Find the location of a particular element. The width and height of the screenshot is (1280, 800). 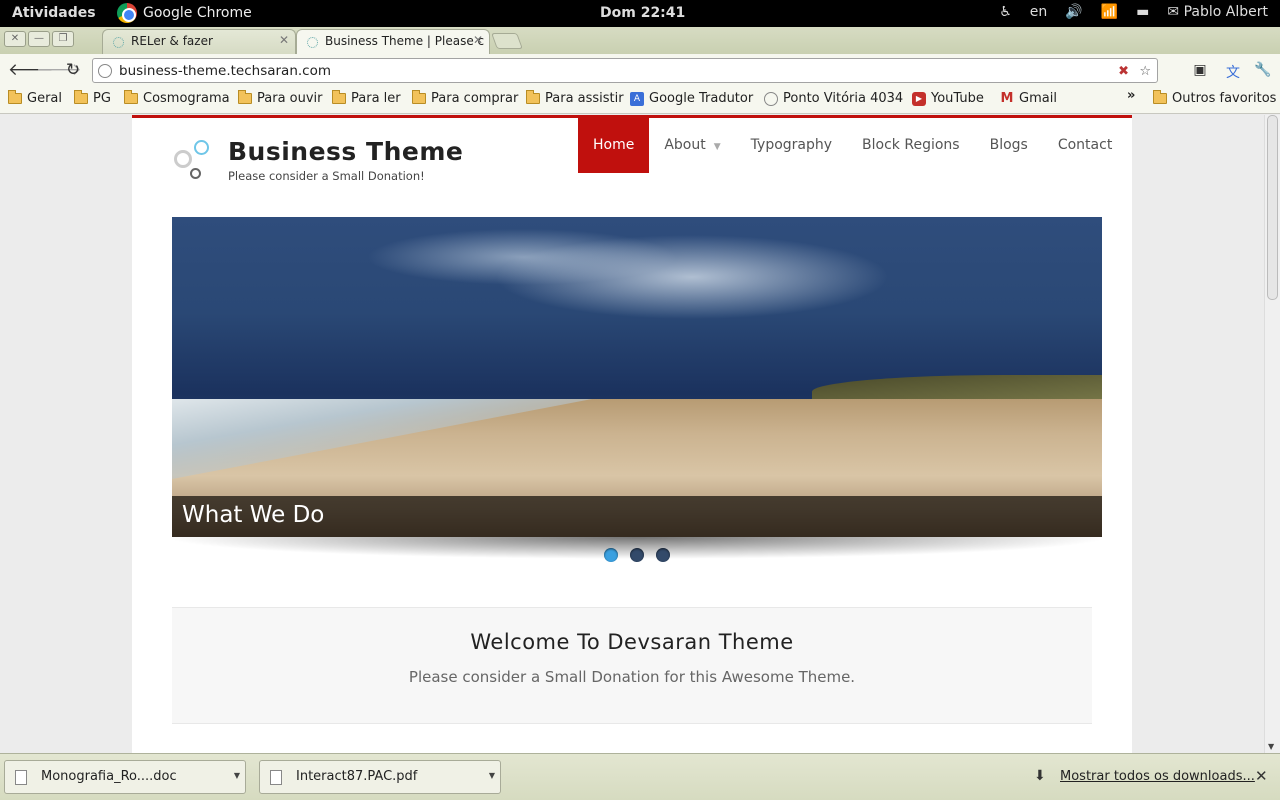

download-name: Interact87.PAC.pdf is located at coordinates (357, 776).